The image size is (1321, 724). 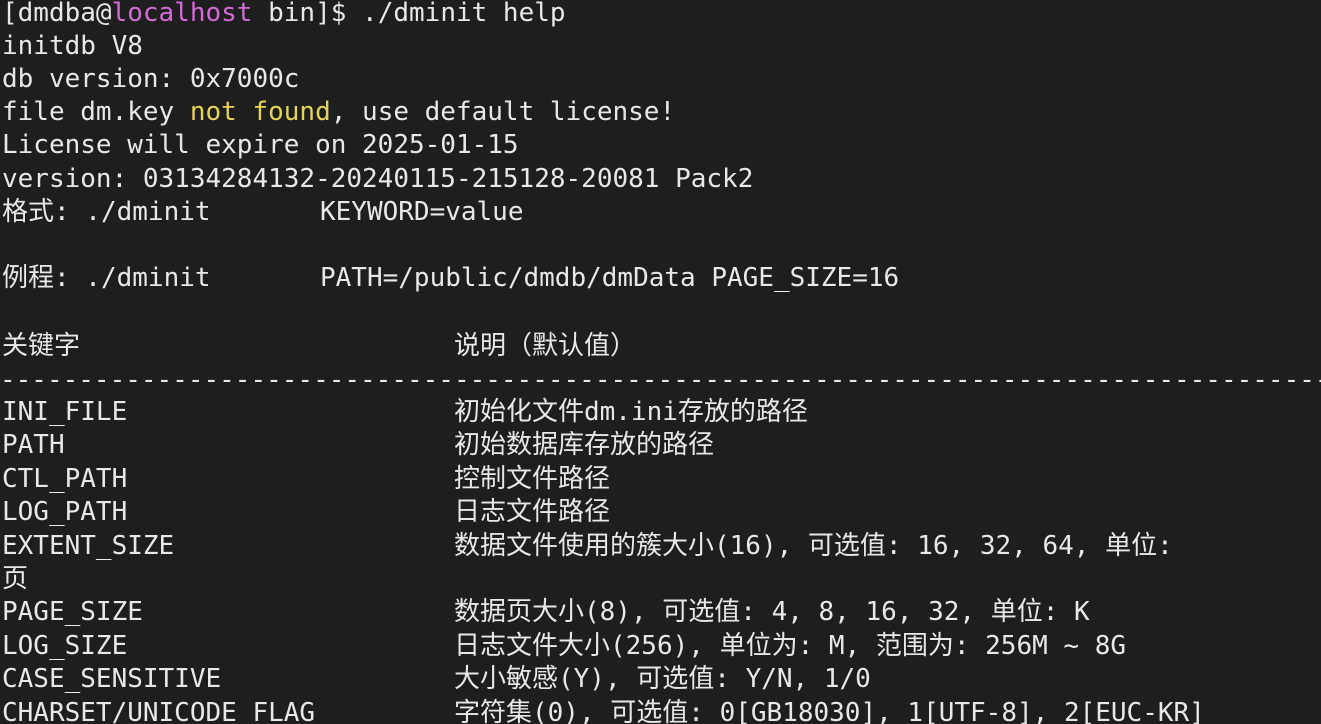 What do you see at coordinates (631, 412) in the screenshot?
I see `row-description: 初始化文件dm.ini存放的路径` at bounding box center [631, 412].